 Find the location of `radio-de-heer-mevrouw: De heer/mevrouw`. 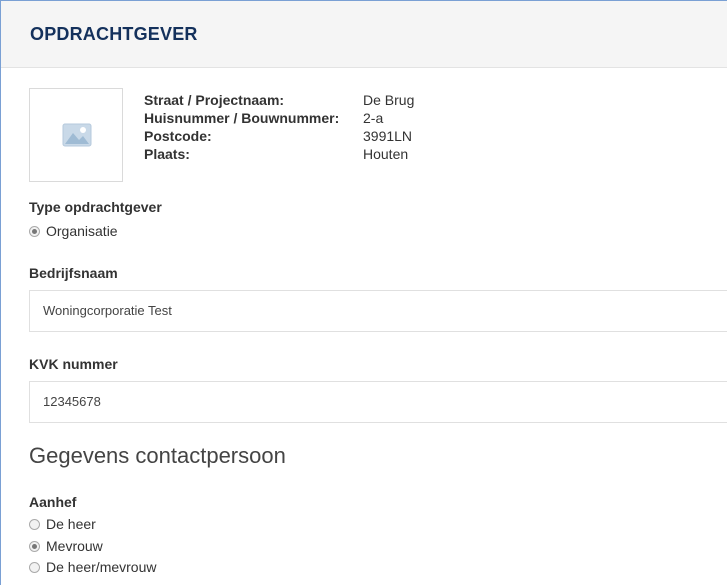

radio-de-heer-mevrouw: De heer/mevrouw is located at coordinates (93, 567).